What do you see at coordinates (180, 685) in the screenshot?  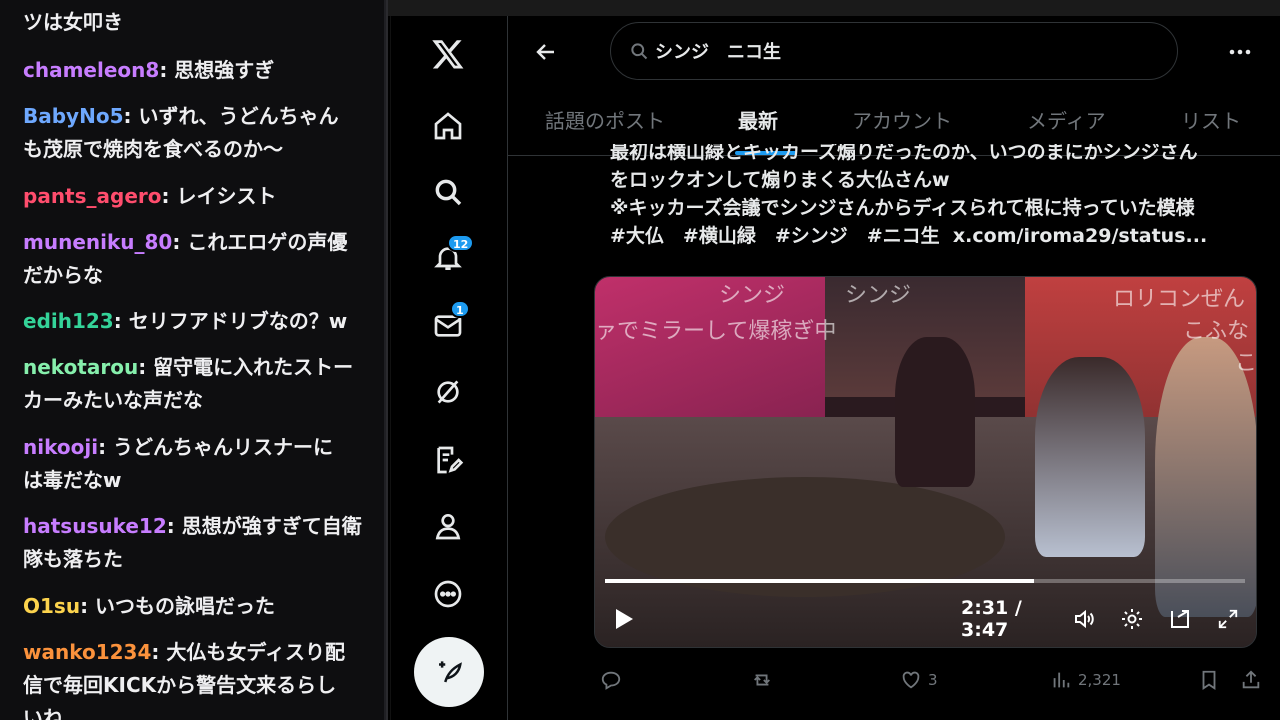 I see `chat-text: 信で毎回KICKから警告文来るらし` at bounding box center [180, 685].